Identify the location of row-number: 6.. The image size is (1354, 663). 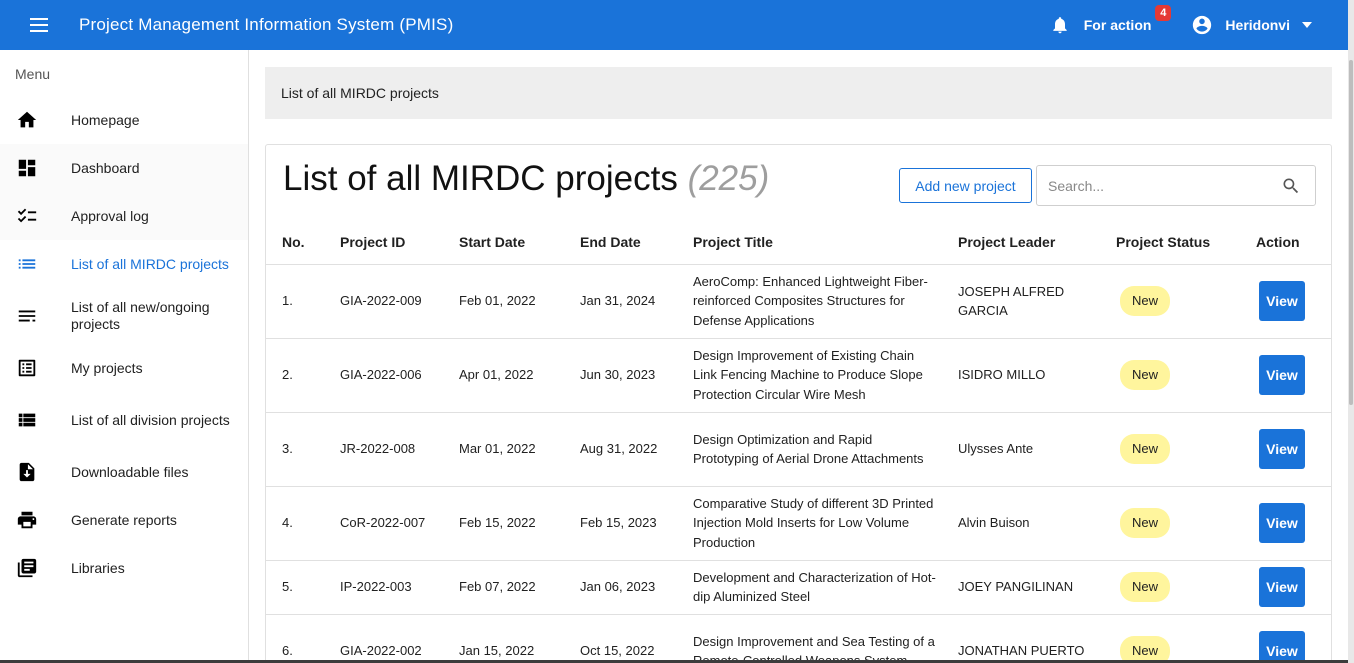
(303, 638).